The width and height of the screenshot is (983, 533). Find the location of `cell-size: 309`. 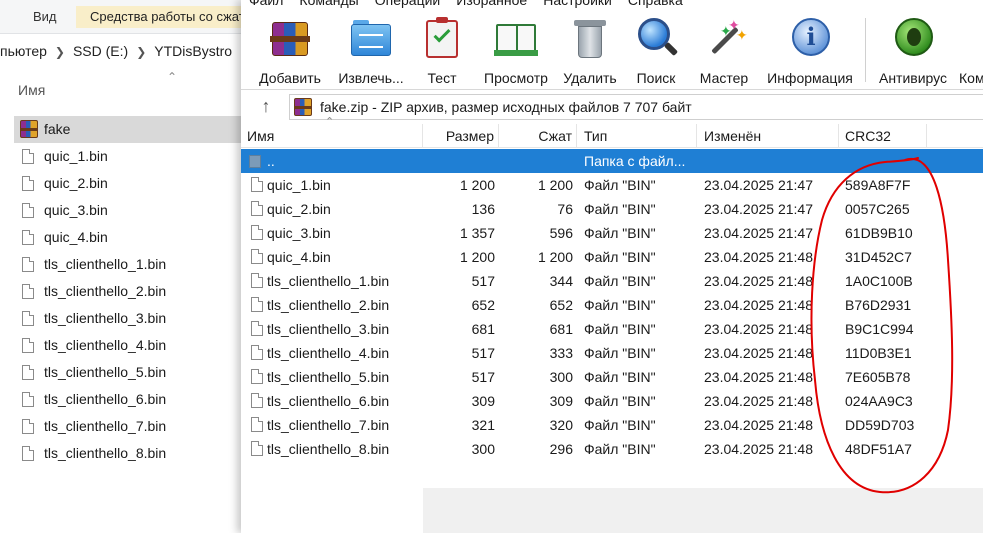

cell-size: 309 is located at coordinates (483, 401).